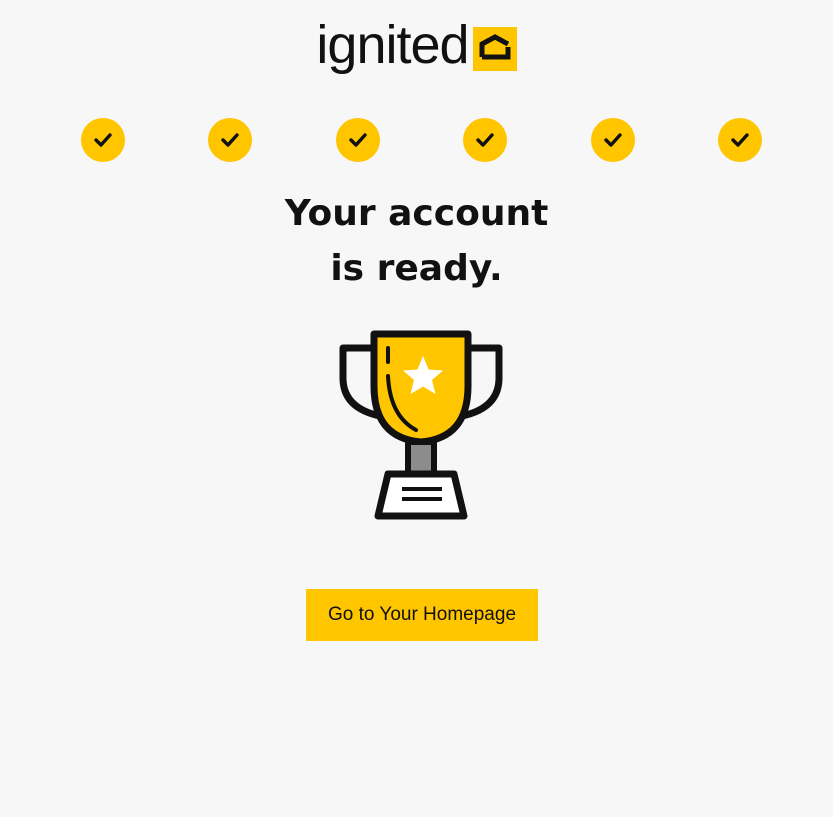  I want to click on step-1-complete, so click(103, 140).